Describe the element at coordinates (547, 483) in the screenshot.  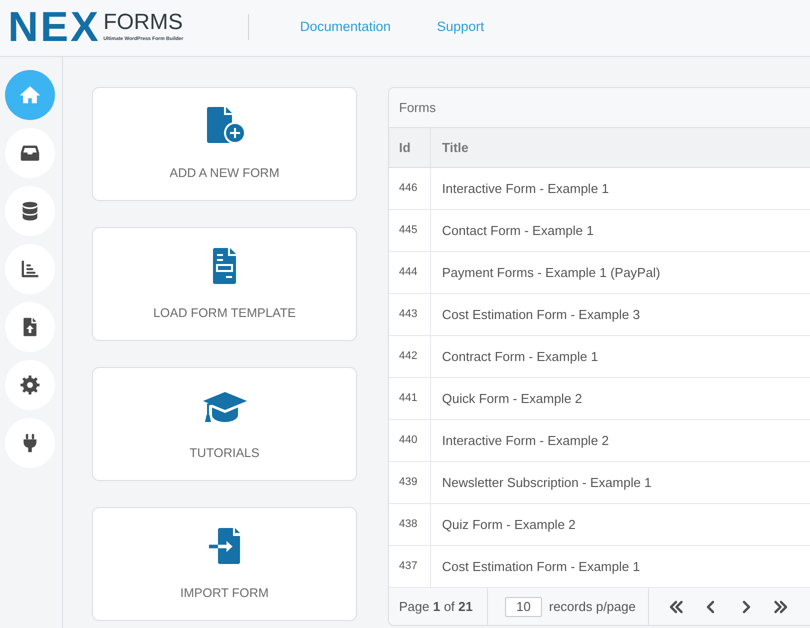
I see `table-cell-text: Newsletter Subscription - Example 1` at that location.